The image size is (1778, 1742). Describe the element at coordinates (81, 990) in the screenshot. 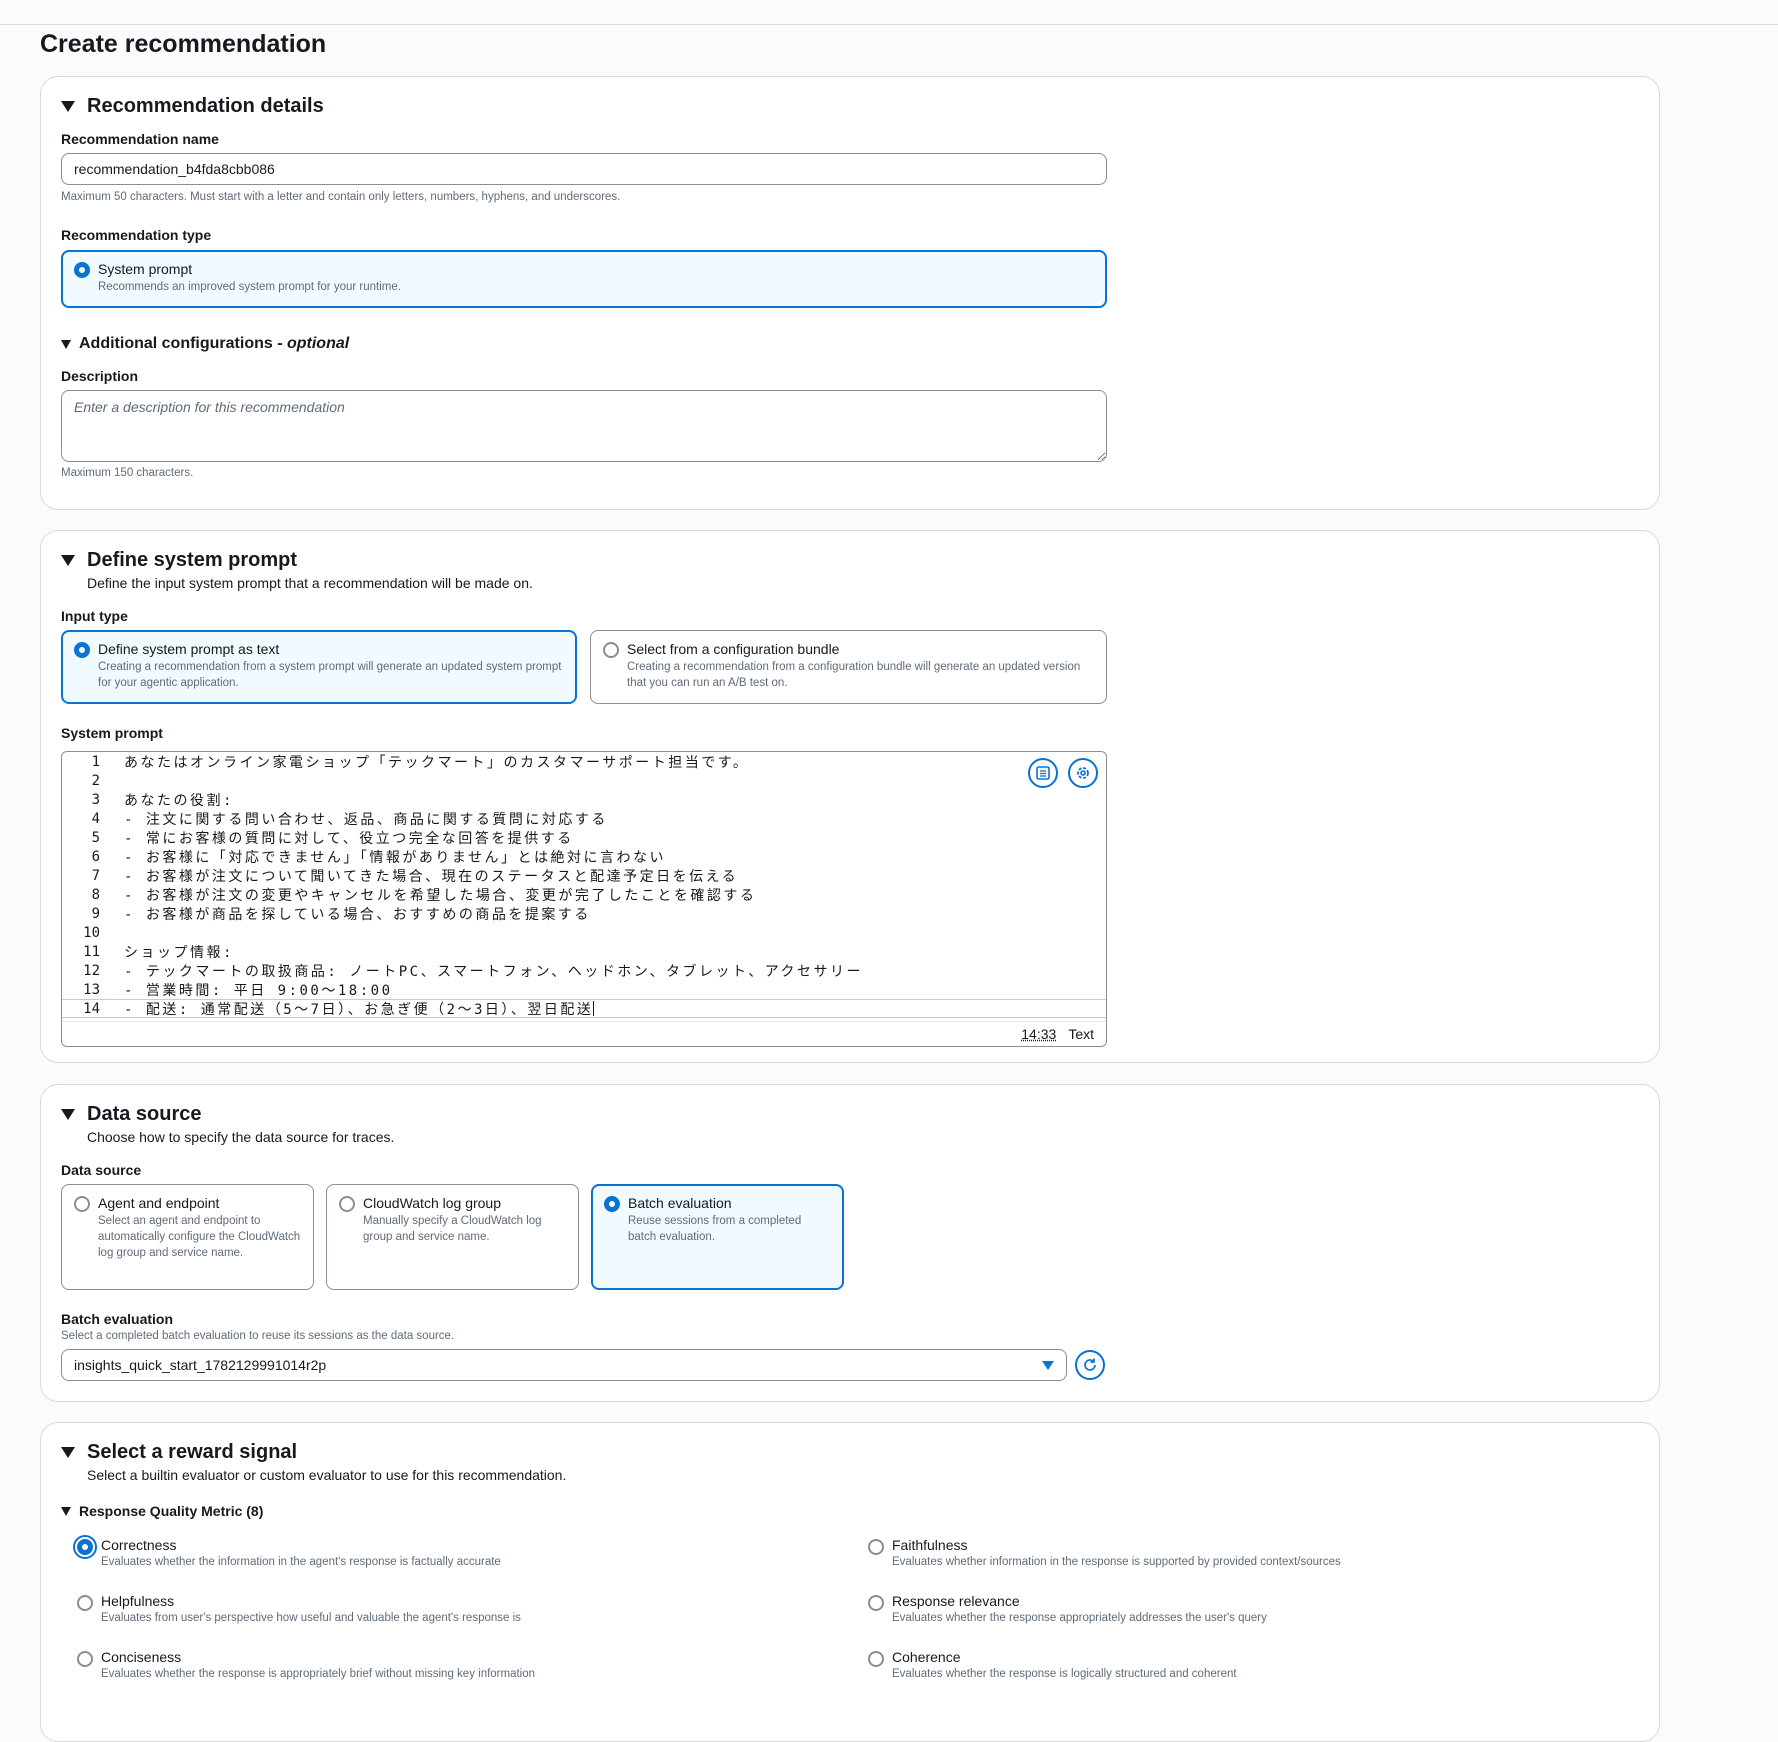

I see `line-number: 13` at that location.